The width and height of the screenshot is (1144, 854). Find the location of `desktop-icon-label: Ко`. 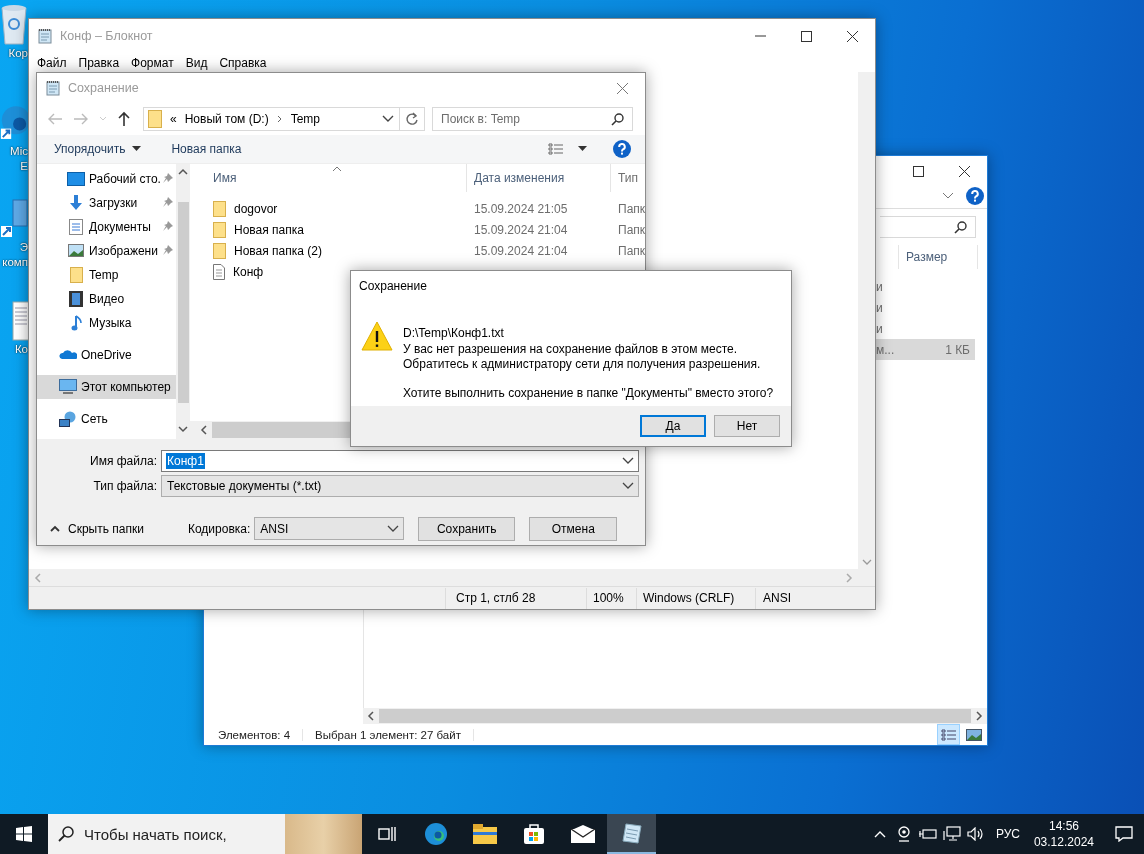

desktop-icon-label: Ко is located at coordinates (21, 349).